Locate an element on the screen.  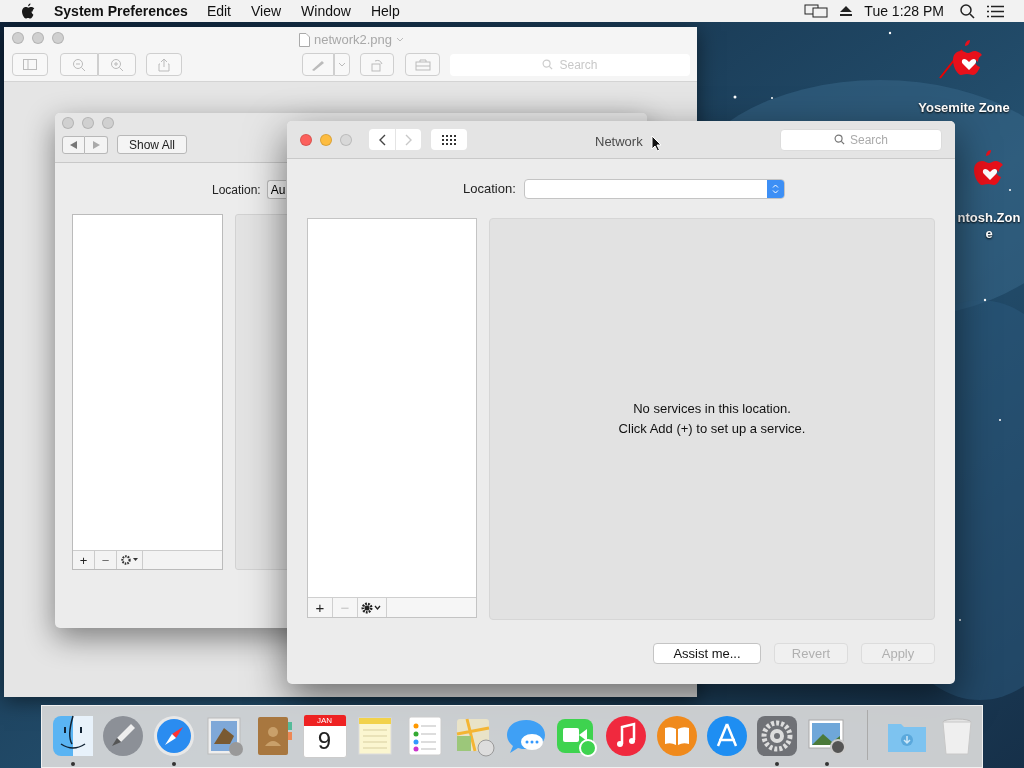
sidebar-icon is located at coordinates (30, 65).